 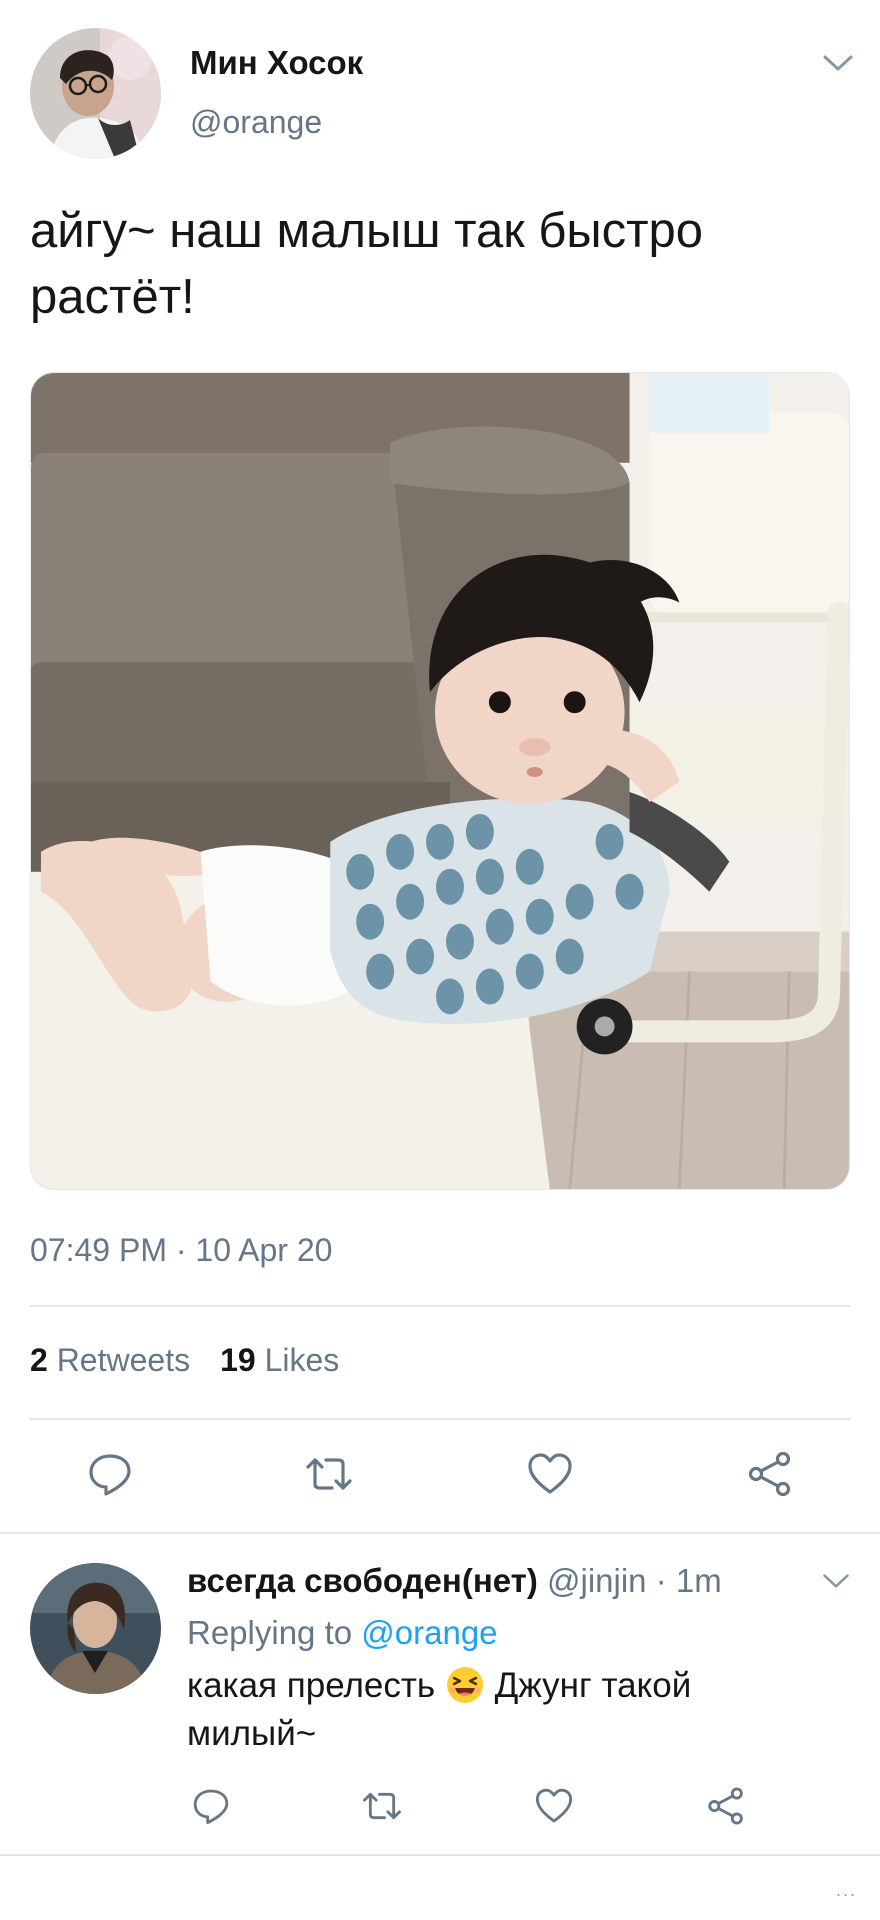 I want to click on replying-mention: @orange, so click(x=429, y=1632).